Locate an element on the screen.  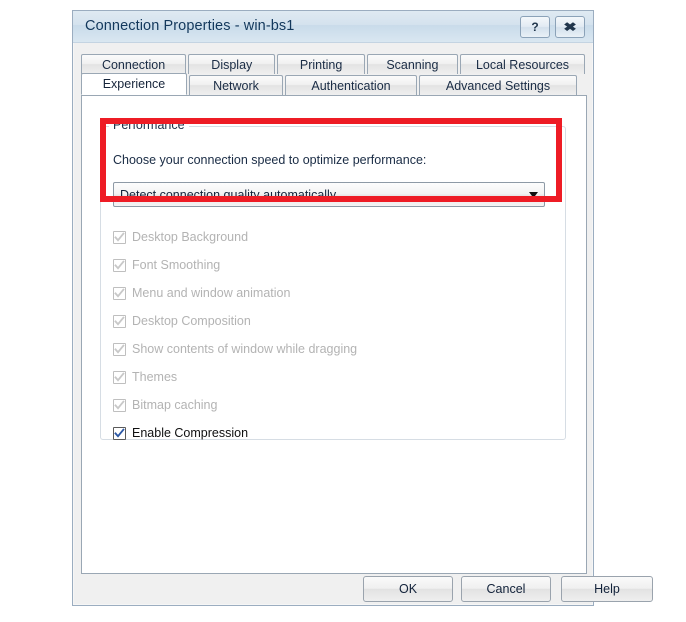
button-label: Cancel is located at coordinates (506, 589).